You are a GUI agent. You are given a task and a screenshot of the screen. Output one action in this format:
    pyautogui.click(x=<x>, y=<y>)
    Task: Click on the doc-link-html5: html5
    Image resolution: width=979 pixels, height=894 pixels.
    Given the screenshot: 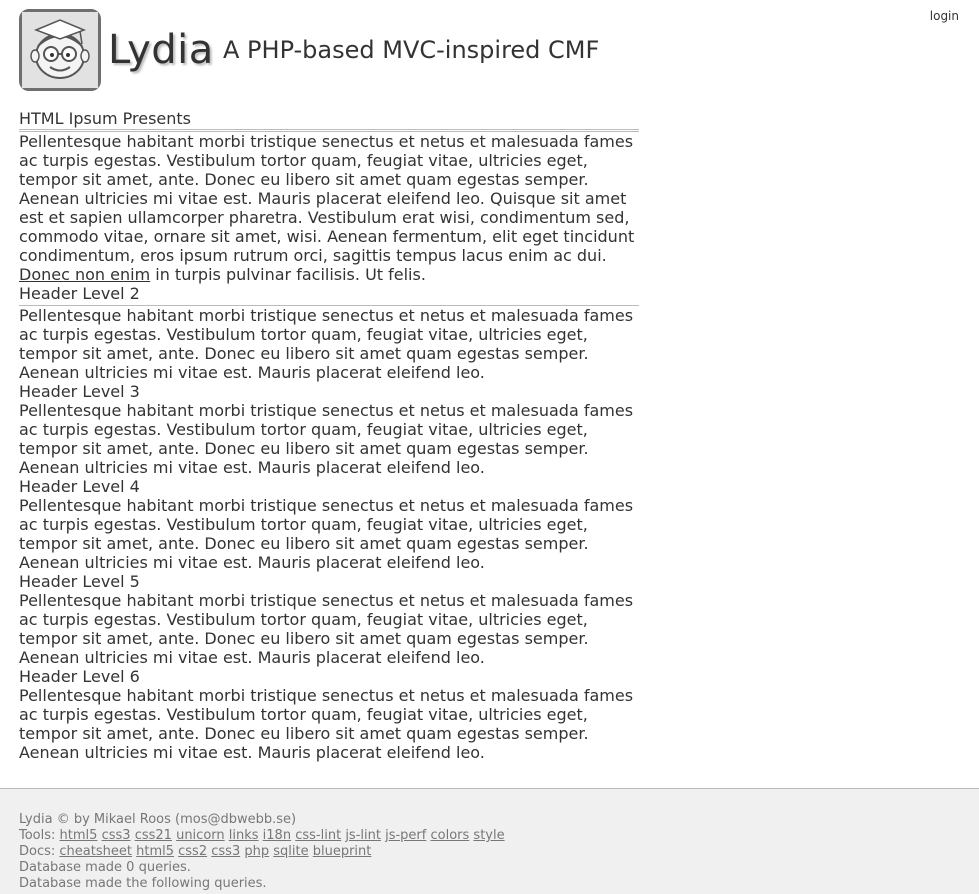 What is the action you would take?
    pyautogui.click(x=155, y=851)
    